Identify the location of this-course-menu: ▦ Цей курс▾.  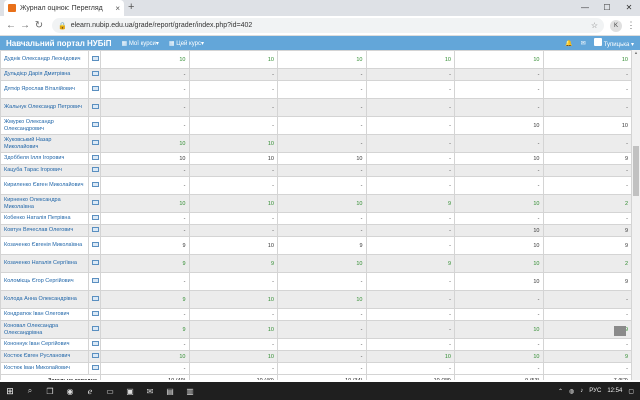
(186, 43).